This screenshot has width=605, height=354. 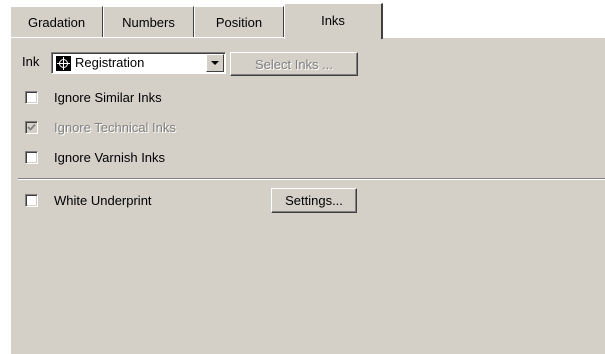 I want to click on tab-gradation: Gradation, so click(x=56, y=21).